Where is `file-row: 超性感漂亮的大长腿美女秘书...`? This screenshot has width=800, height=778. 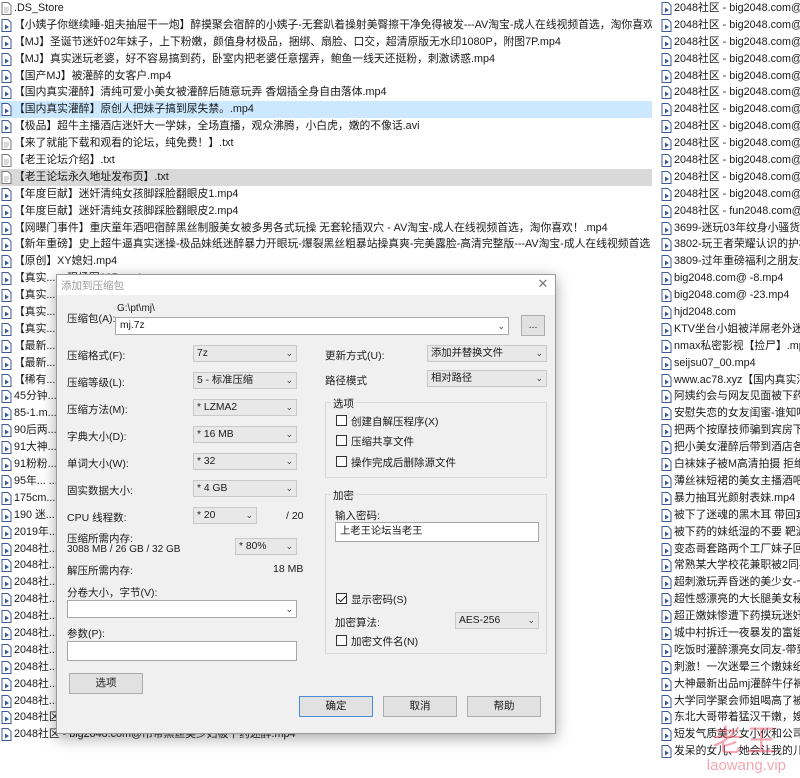
file-row: 超性感漂亮的大长腿美女秘书... is located at coordinates (730, 599).